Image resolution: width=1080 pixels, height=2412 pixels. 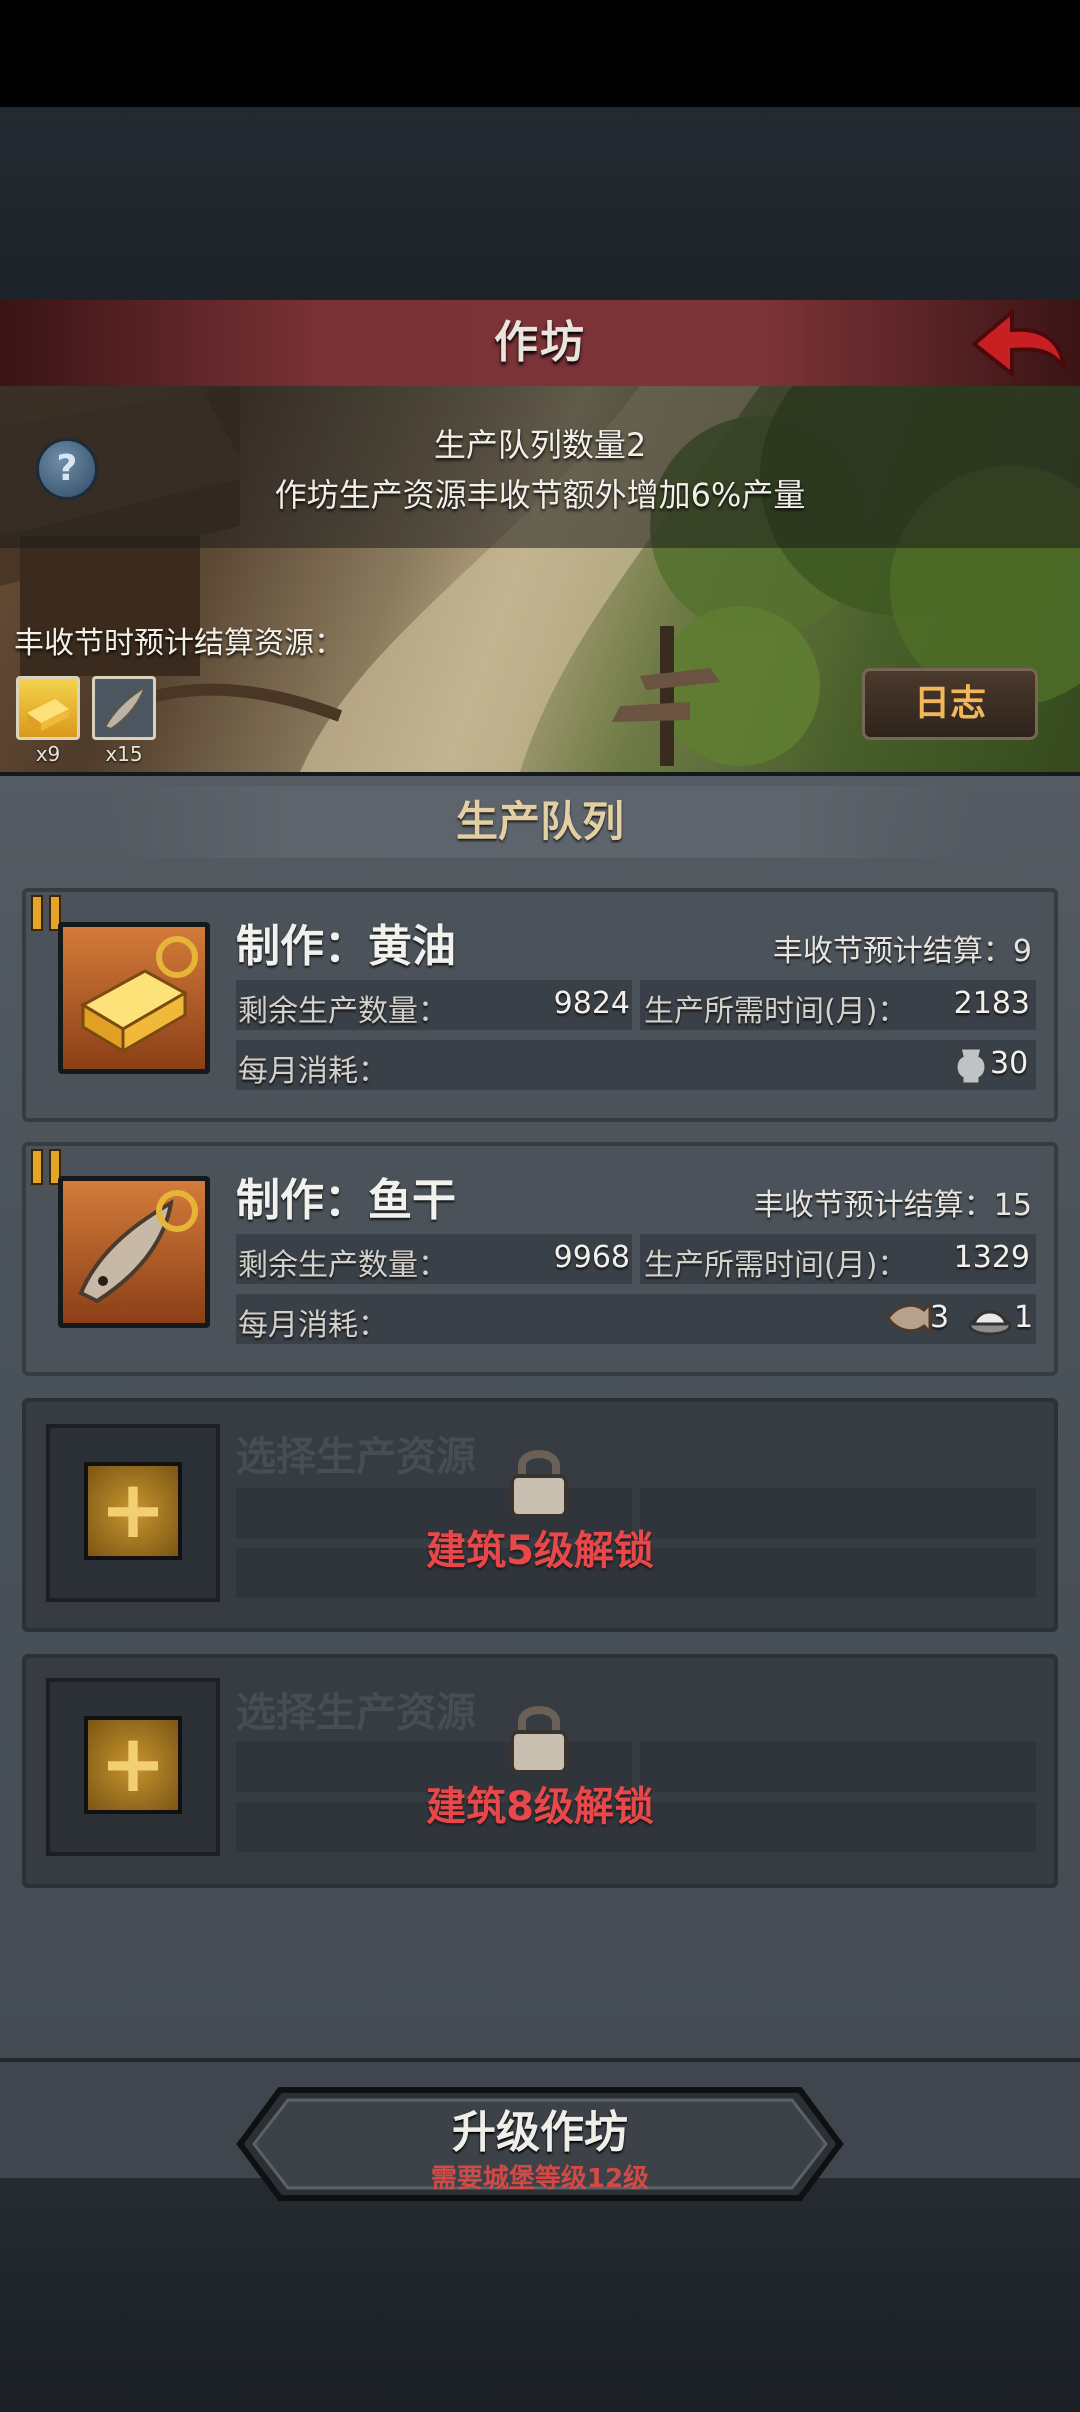 What do you see at coordinates (179, 643) in the screenshot?
I see `harvest-forecast-label: 丰收节时预计结算资源：` at bounding box center [179, 643].